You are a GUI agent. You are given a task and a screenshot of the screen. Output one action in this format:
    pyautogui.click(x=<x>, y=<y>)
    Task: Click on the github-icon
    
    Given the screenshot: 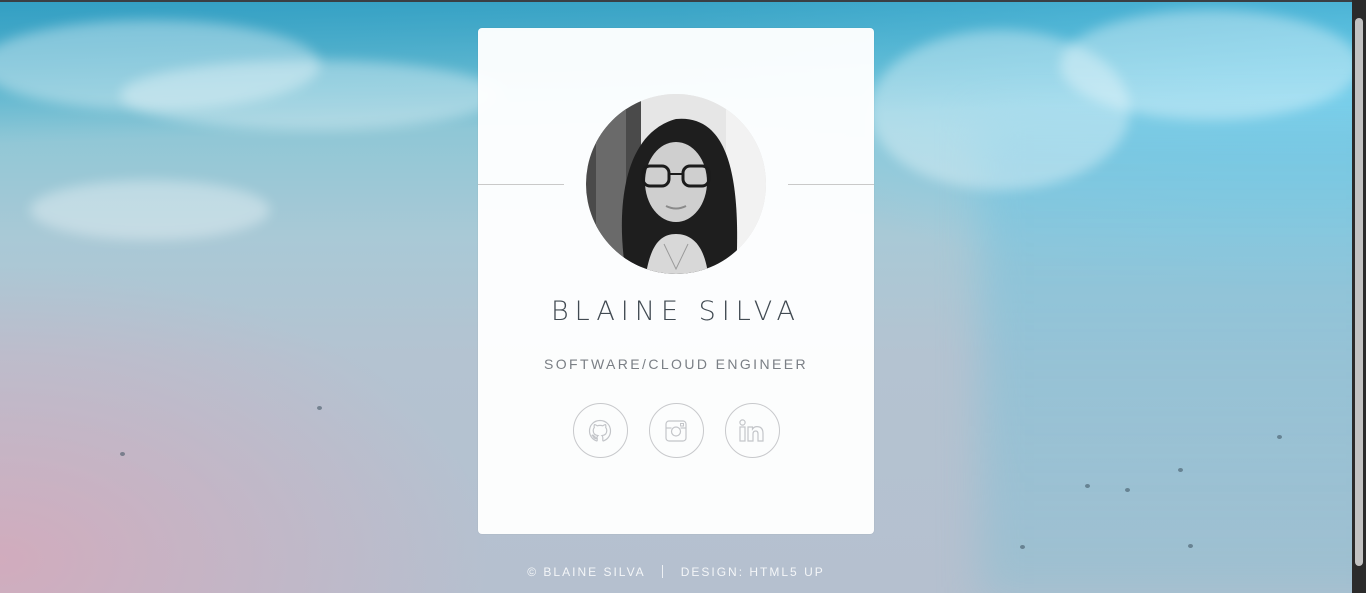 What is the action you would take?
    pyautogui.click(x=600, y=430)
    